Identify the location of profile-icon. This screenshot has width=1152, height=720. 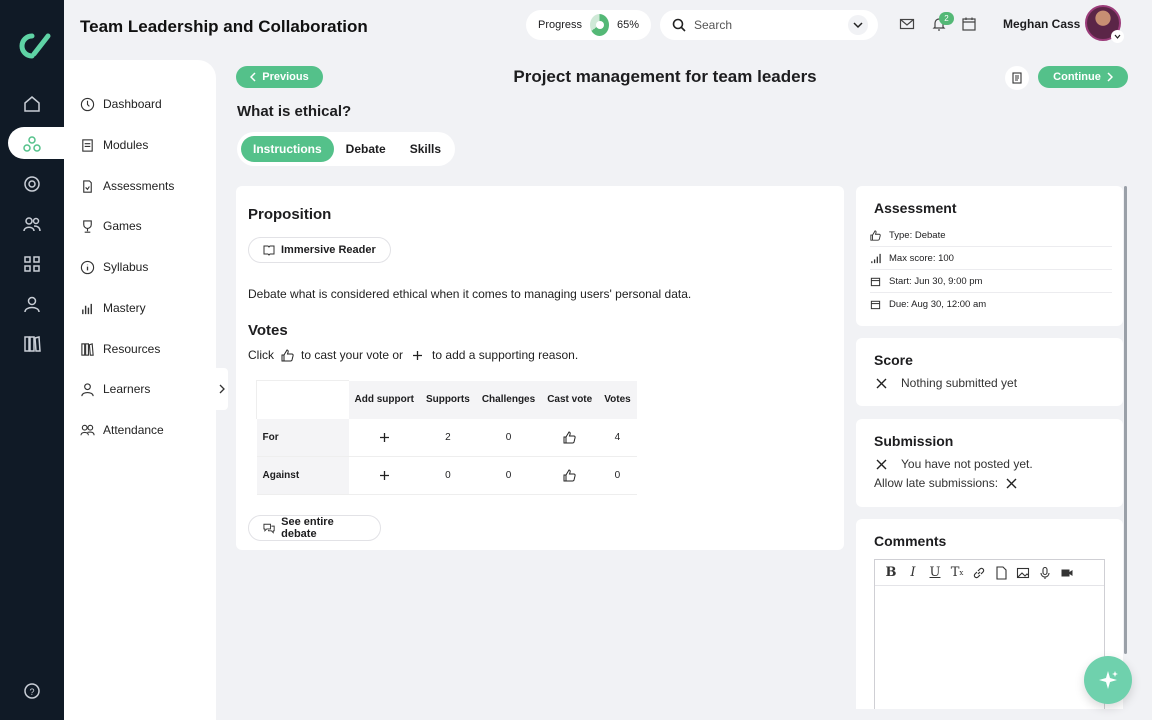
(32, 304).